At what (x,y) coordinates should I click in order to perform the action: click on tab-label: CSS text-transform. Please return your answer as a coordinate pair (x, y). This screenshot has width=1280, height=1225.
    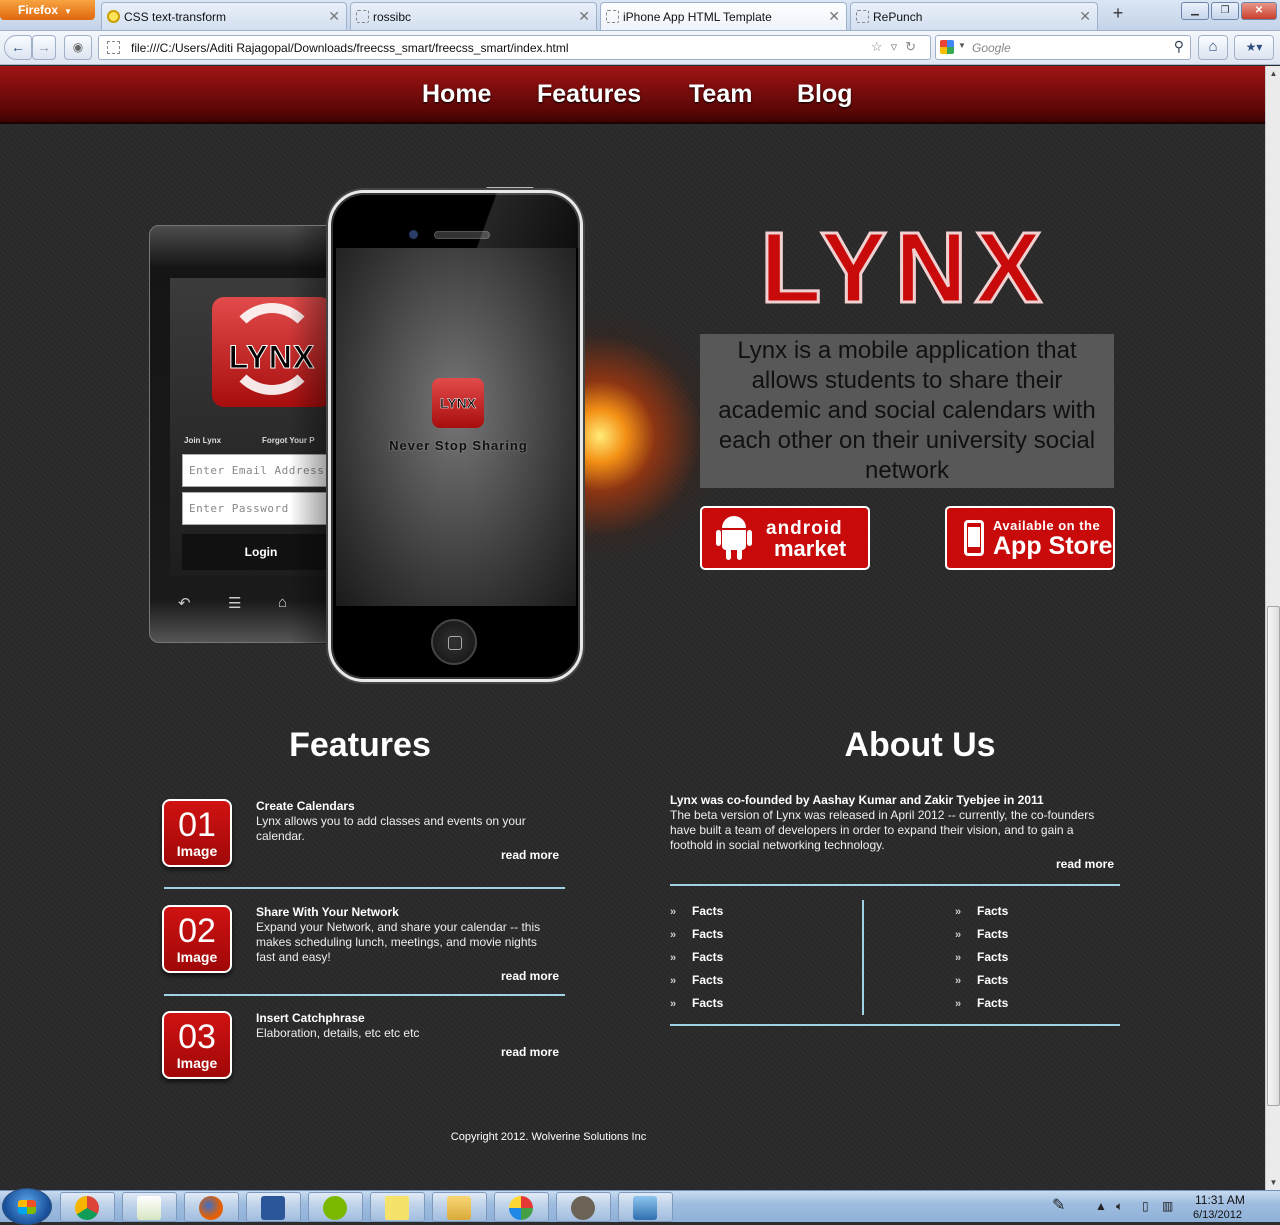
    Looking at the image, I should click on (175, 17).